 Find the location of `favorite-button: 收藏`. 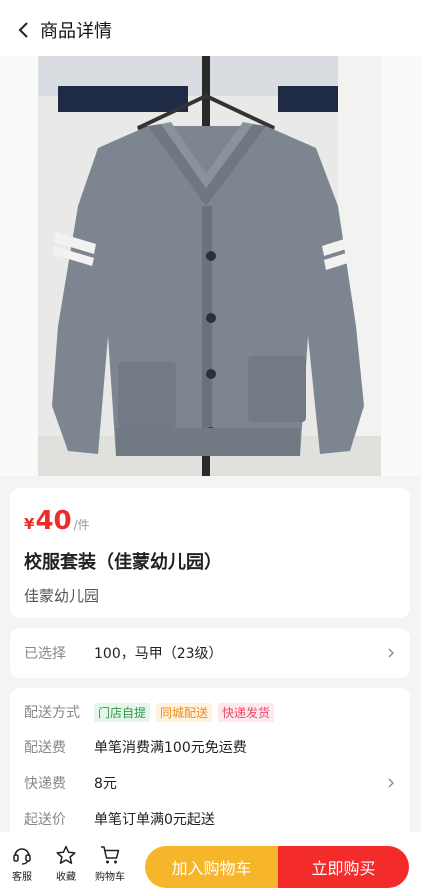

favorite-button: 收藏 is located at coordinates (66, 863).